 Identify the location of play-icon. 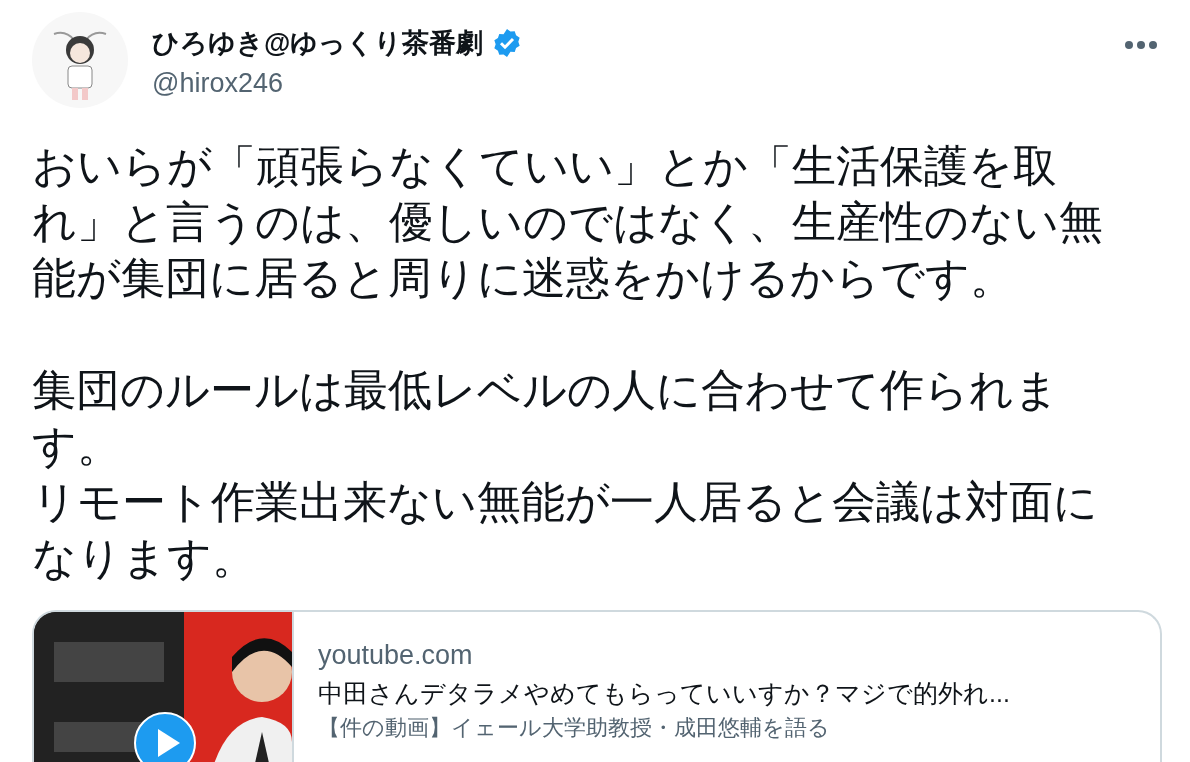
(165, 737).